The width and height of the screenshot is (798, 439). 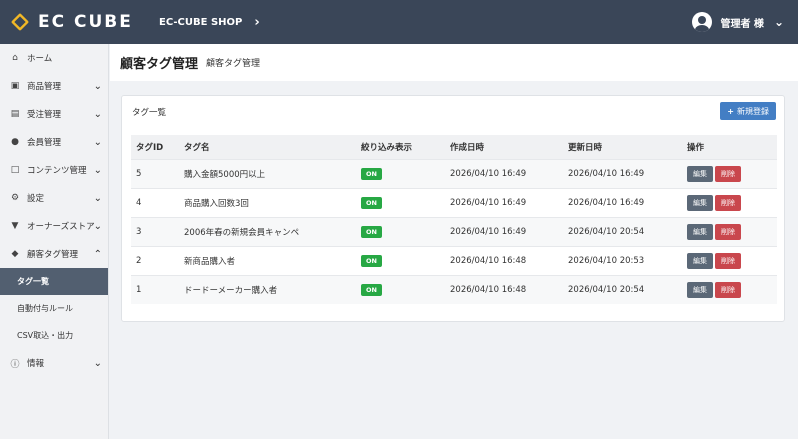 I want to click on sidebar-item-orders: ▤ 受注管理 ⌄, so click(x=54, y=114).